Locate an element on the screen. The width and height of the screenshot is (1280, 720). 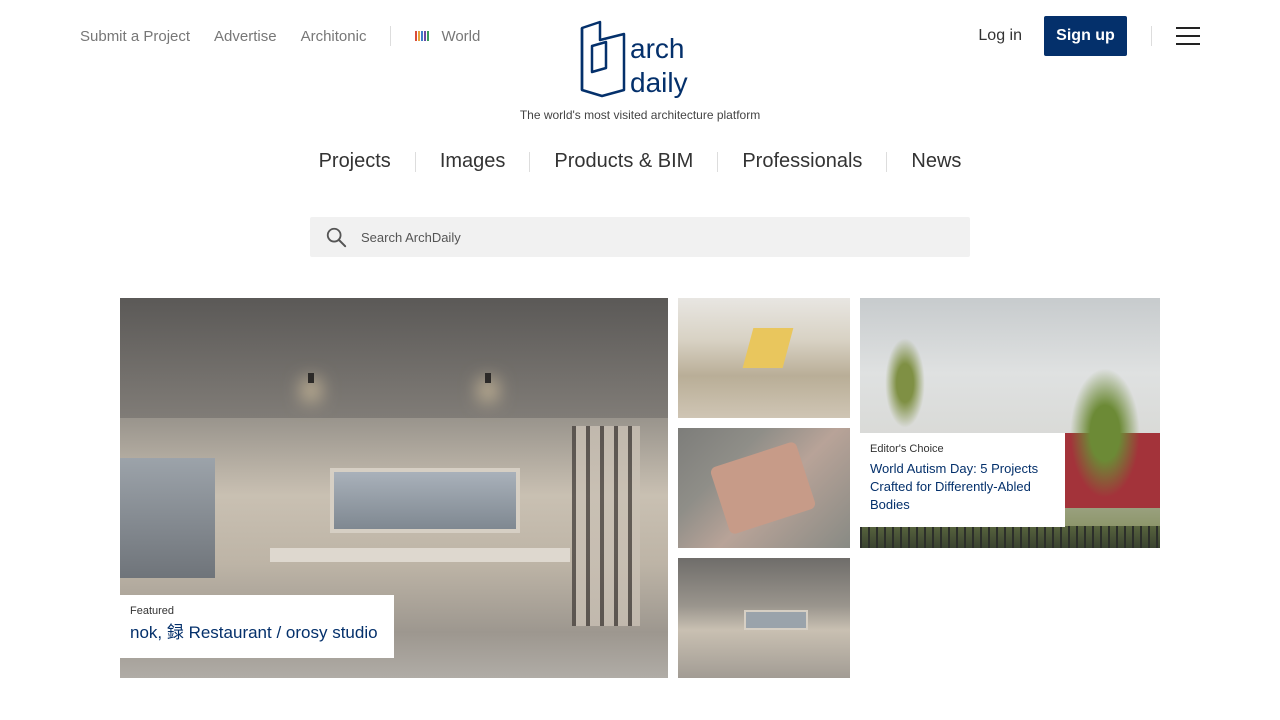
logo-text-daily: daily is located at coordinates (659, 82).